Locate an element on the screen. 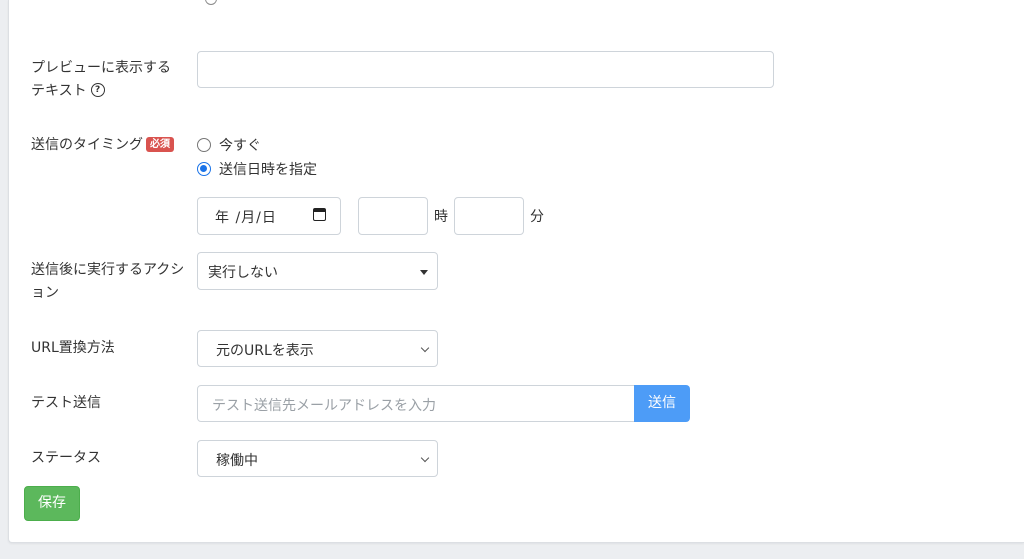 This screenshot has height=559, width=1024. radio-checked-icon is located at coordinates (204, 169).